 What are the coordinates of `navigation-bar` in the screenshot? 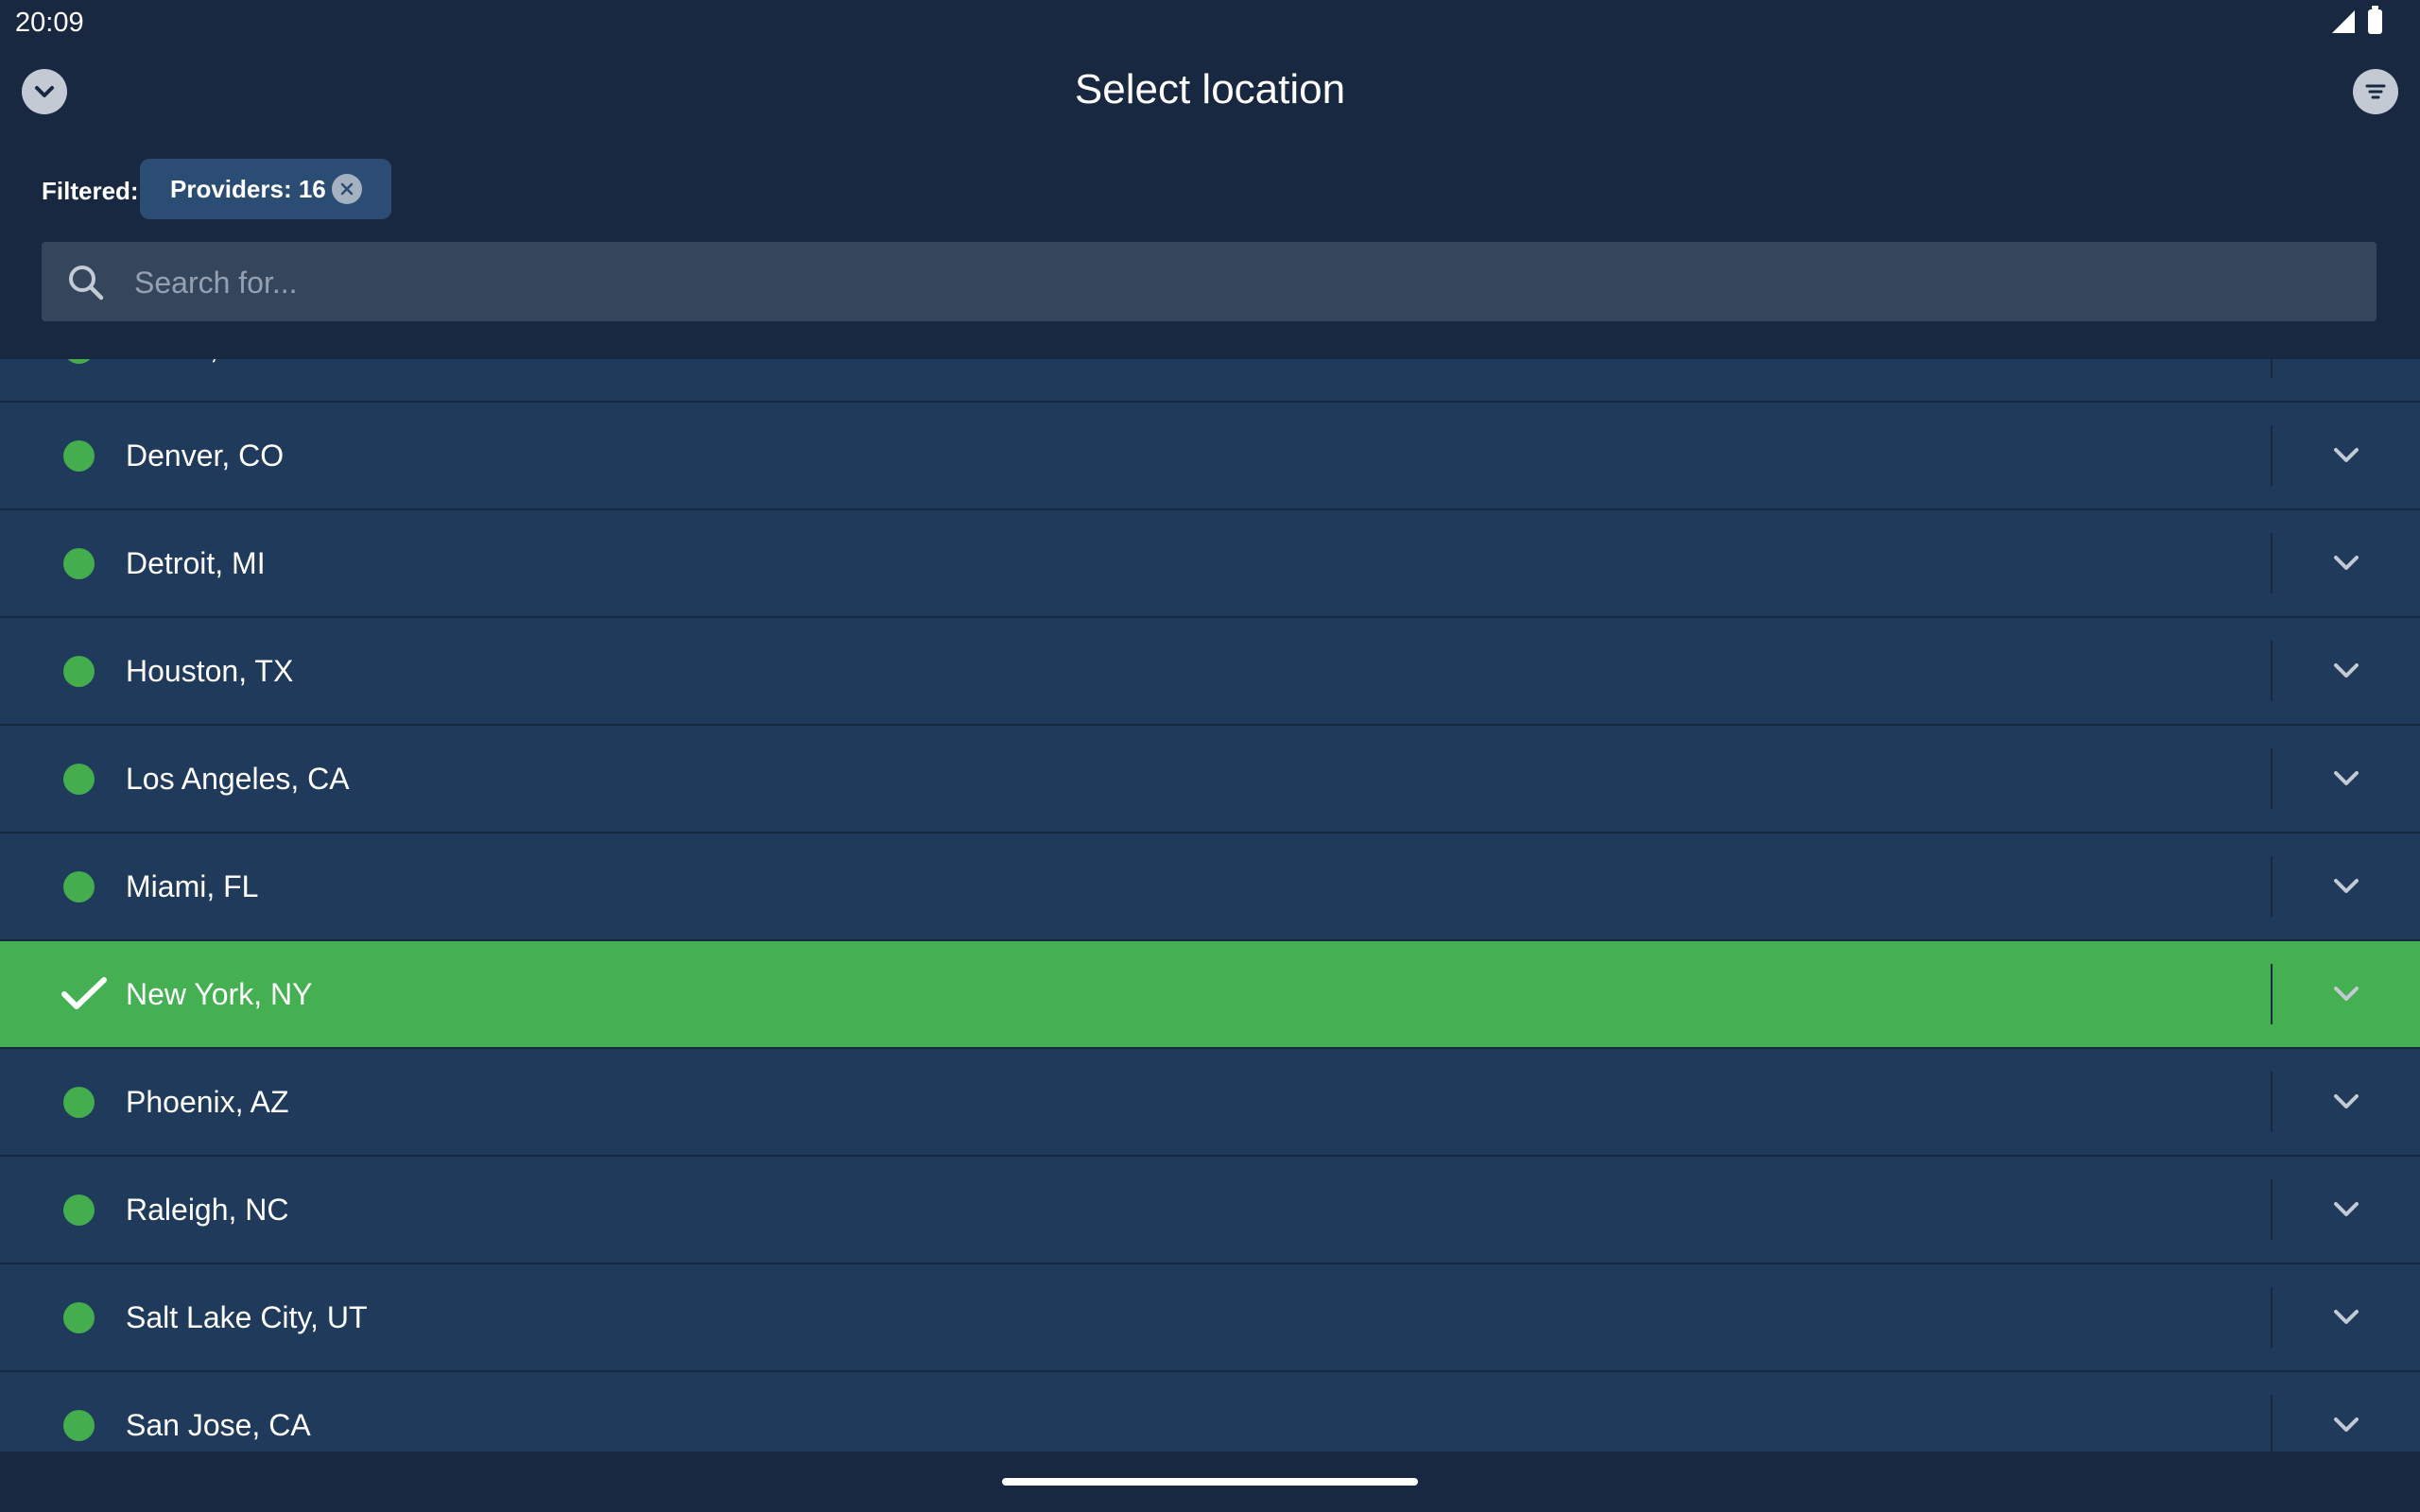 It's located at (1210, 1482).